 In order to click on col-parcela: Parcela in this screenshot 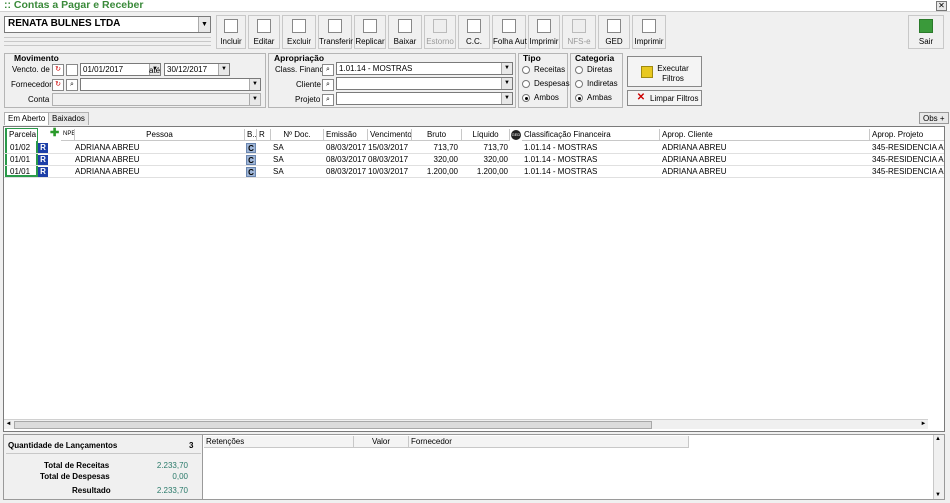, I will do `click(22, 135)`.